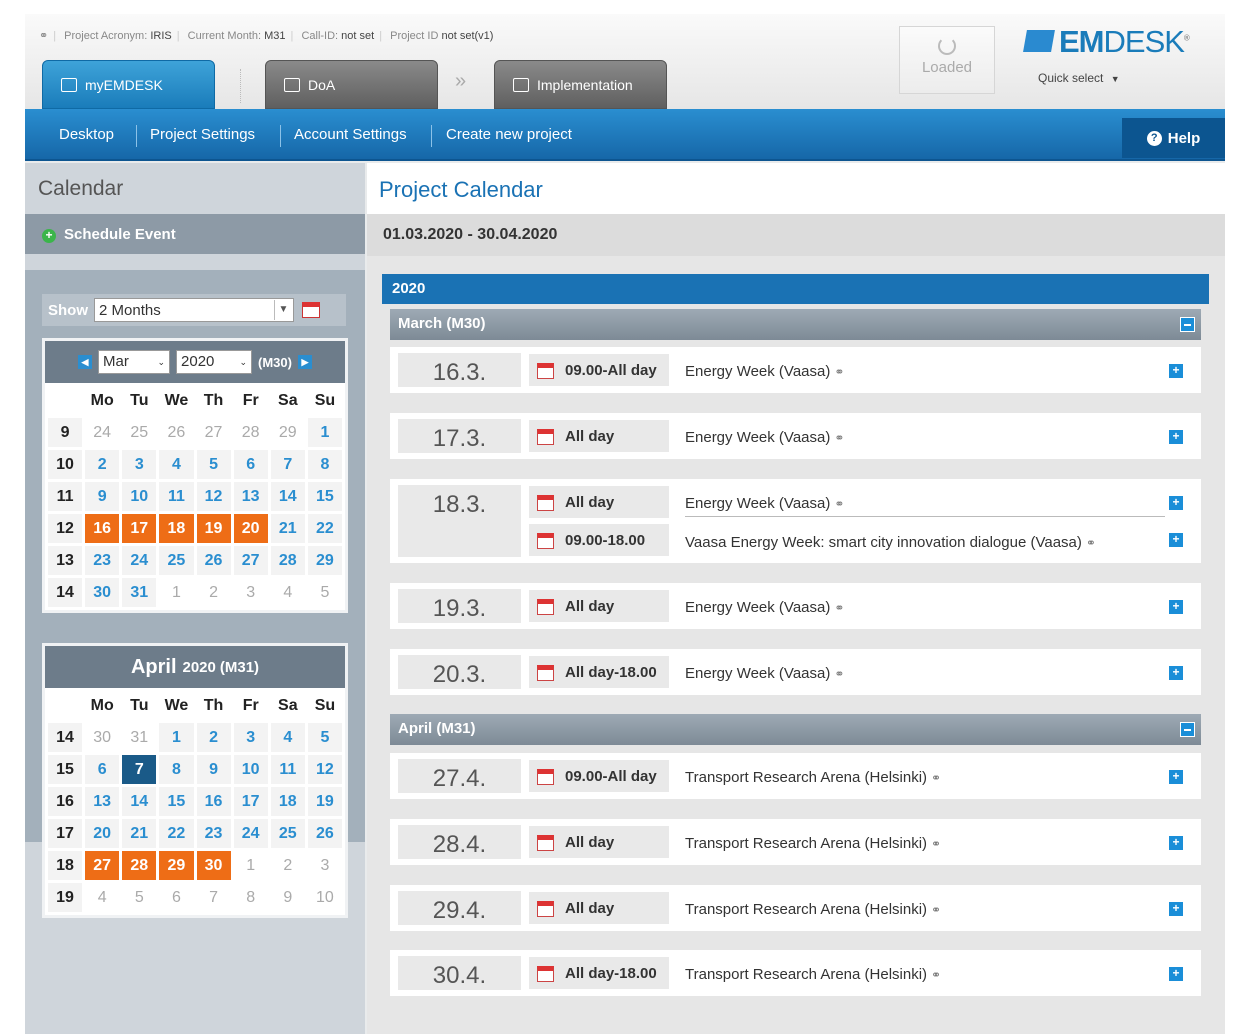 This screenshot has height=1034, width=1238. What do you see at coordinates (214, 362) in the screenshot?
I see `year-select: 2020 ⌄` at bounding box center [214, 362].